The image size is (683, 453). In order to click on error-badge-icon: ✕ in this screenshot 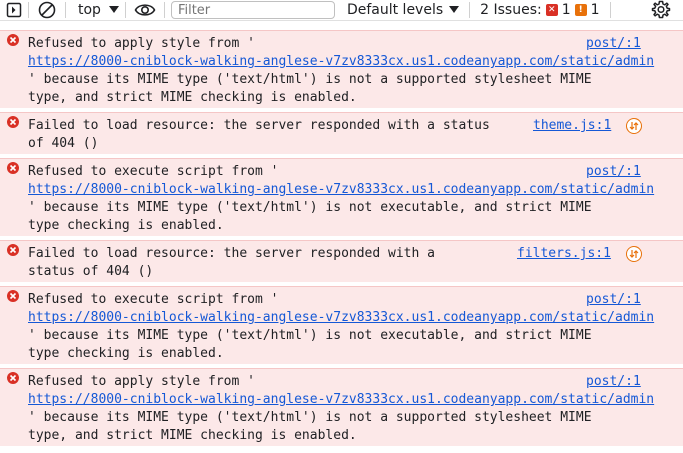, I will do `click(551, 10)`.